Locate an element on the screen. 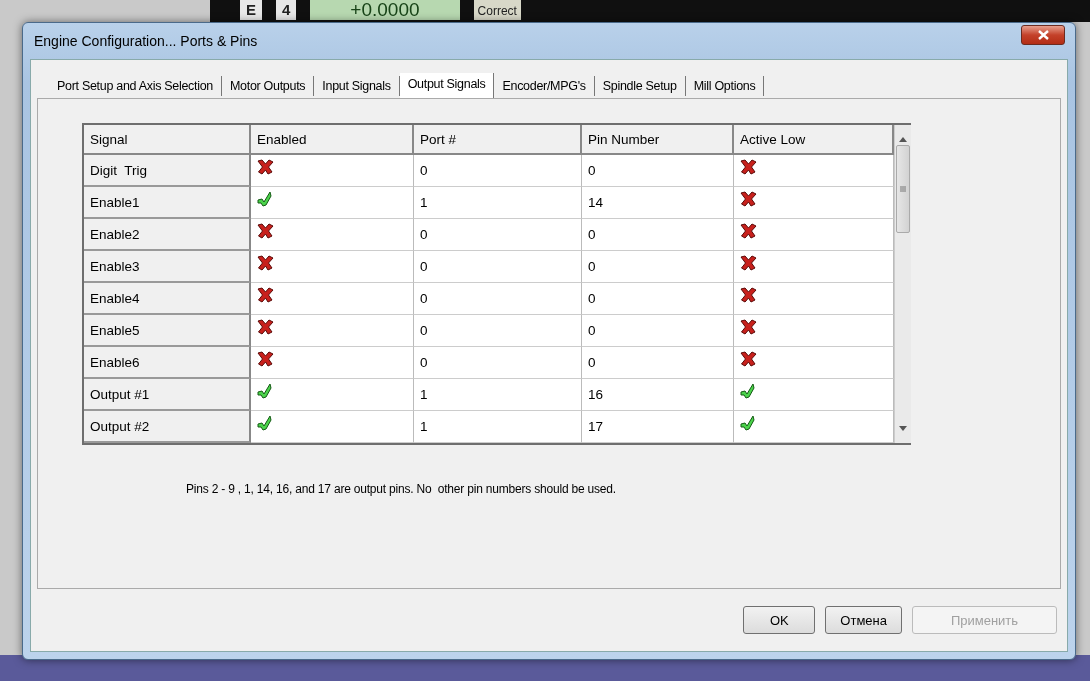 This screenshot has height=681, width=1090. signal-name: Output #2 is located at coordinates (167, 427).